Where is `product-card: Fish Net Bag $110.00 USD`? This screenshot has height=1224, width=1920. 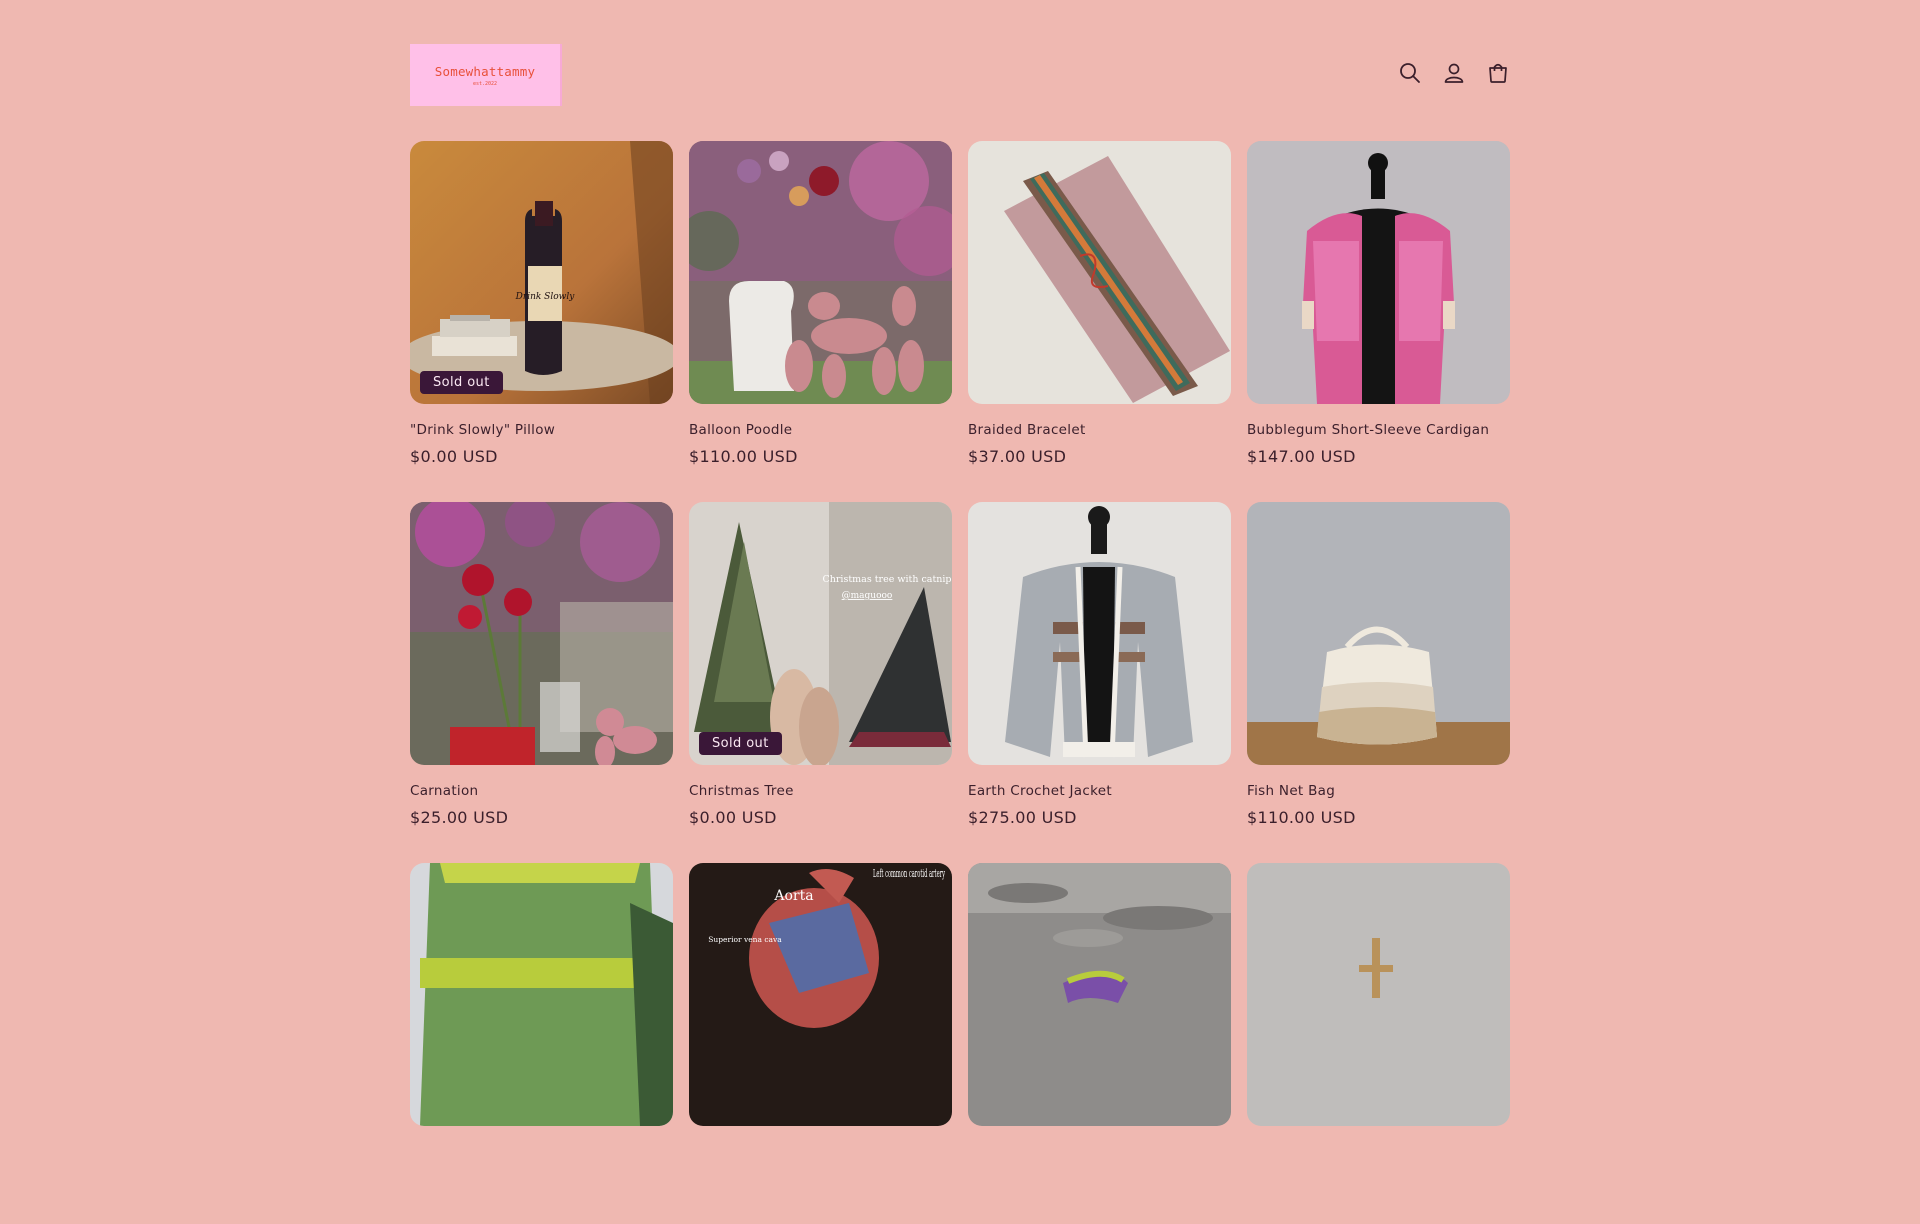 product-card: Fish Net Bag $110.00 USD is located at coordinates (1378, 682).